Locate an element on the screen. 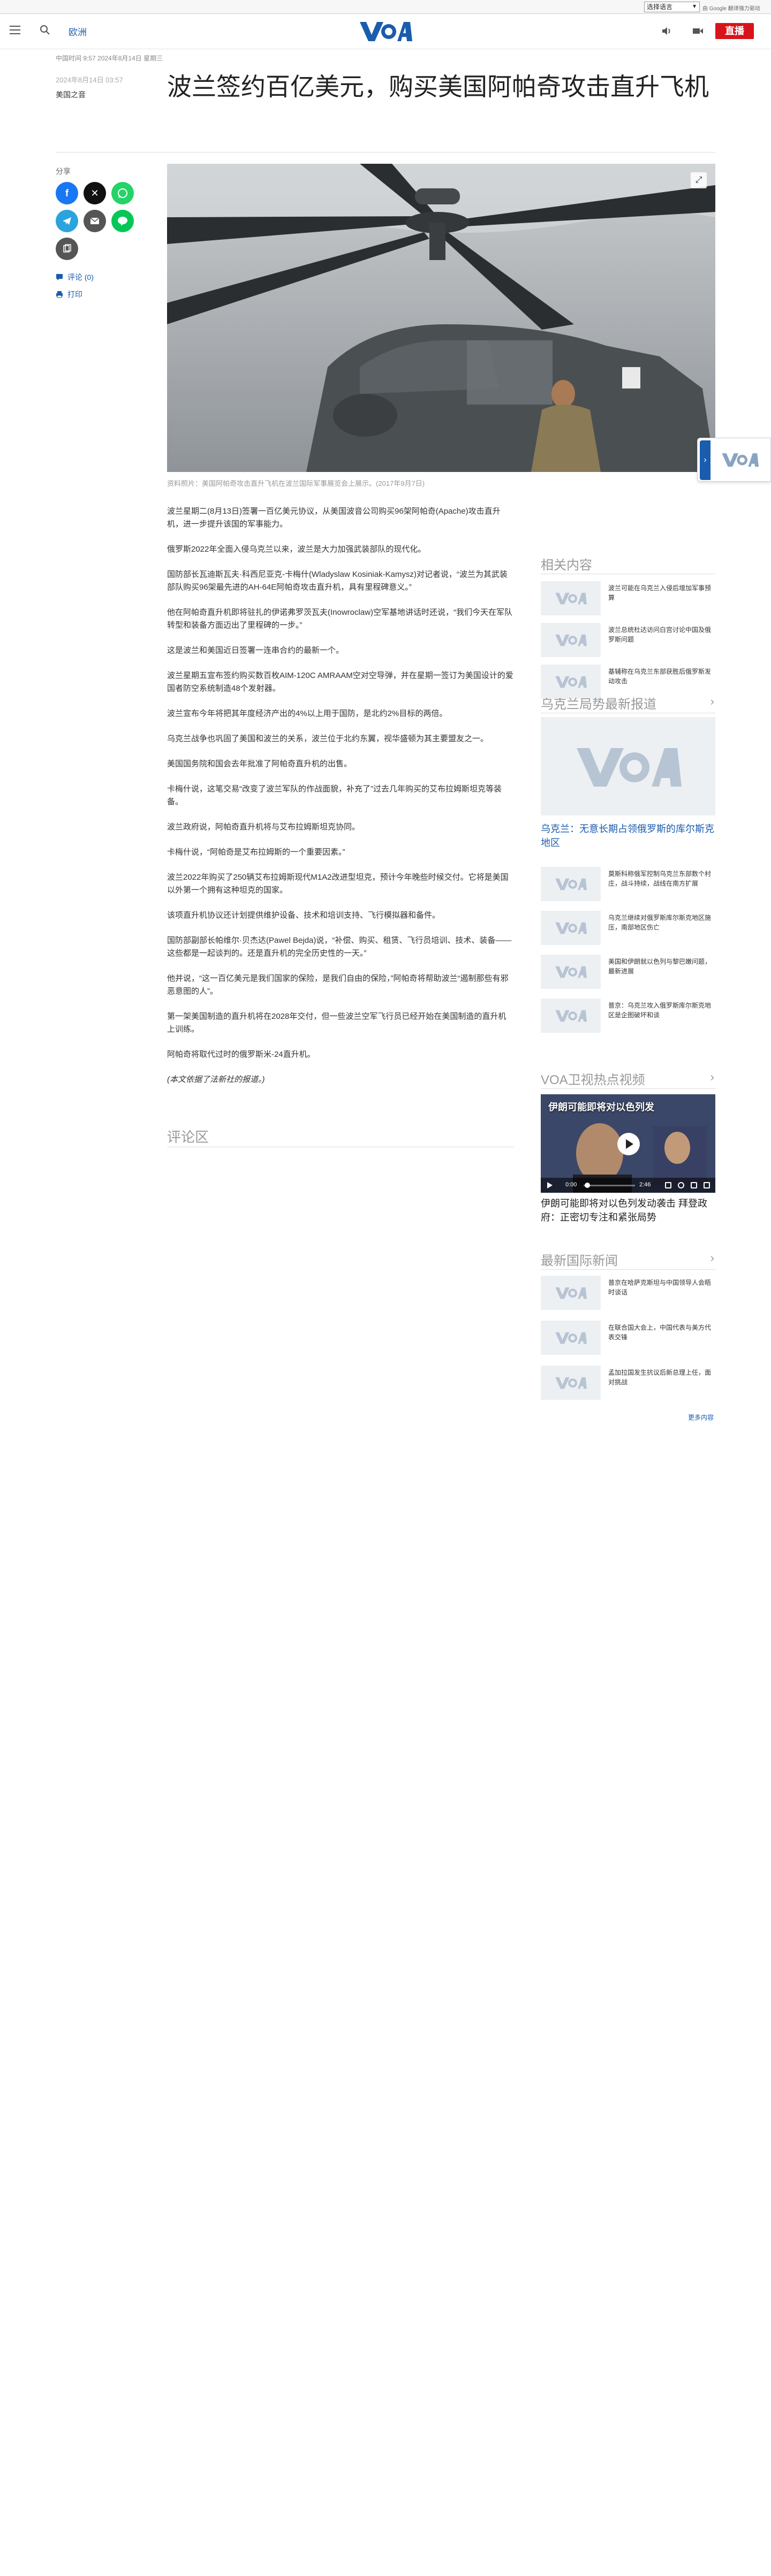  related-item: 波兰总统杜达访问白宫讨论中国及俄罗斯问题 is located at coordinates (628, 640).